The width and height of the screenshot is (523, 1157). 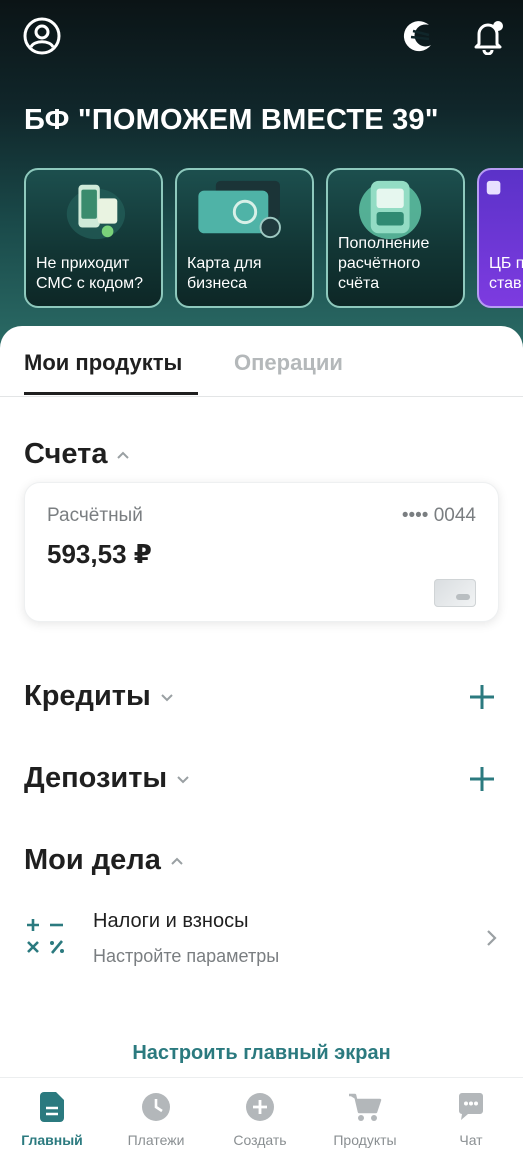 What do you see at coordinates (99, 554) in the screenshot?
I see `account-balance: 593,53 ₽` at bounding box center [99, 554].